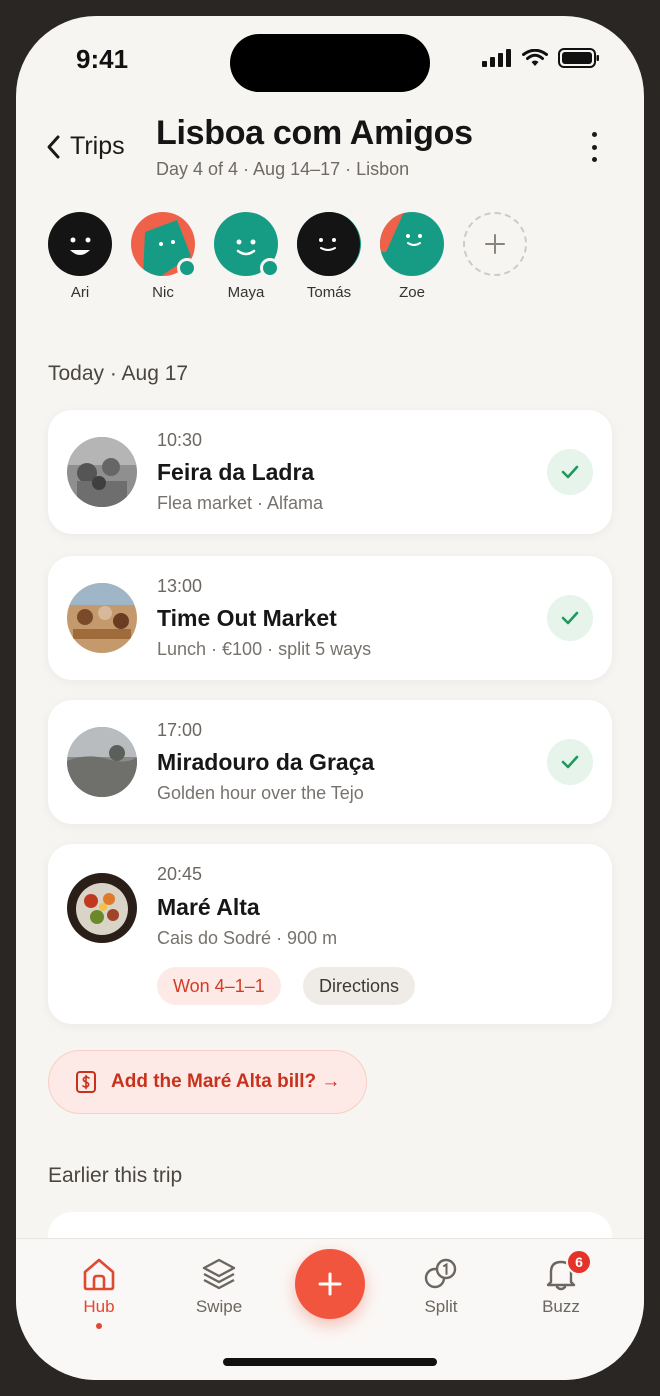  I want to click on vote-result-badge: Won 4–1–1, so click(219, 986).